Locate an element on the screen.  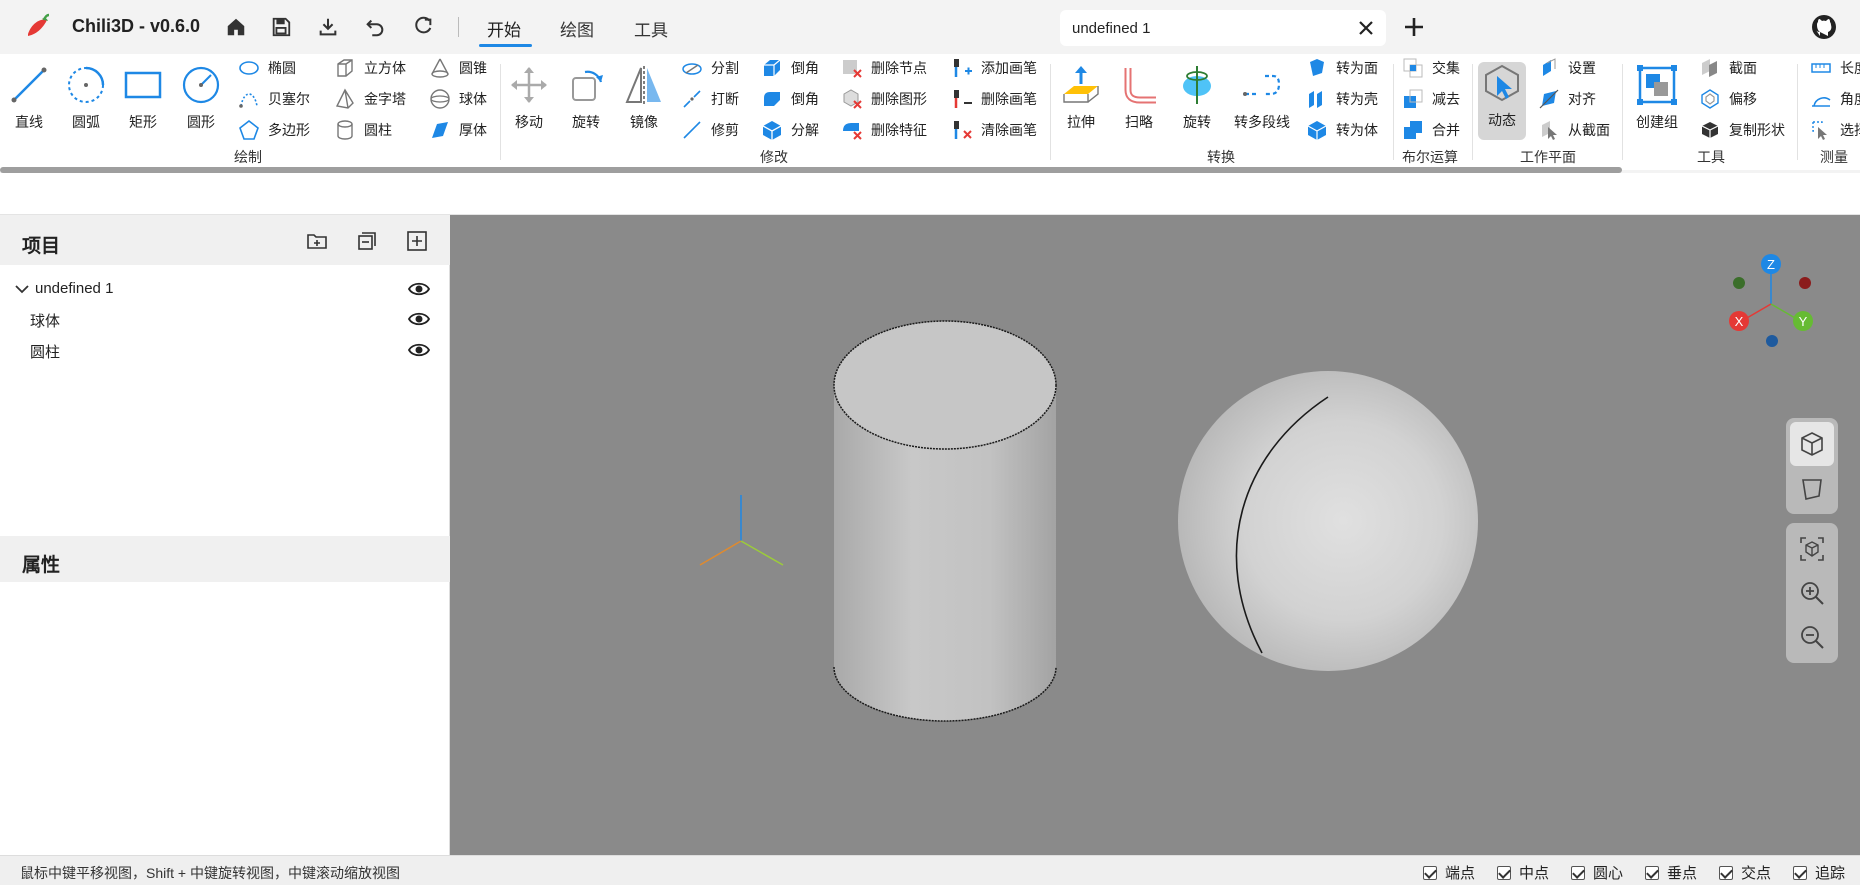
mirror-button: 镜像 is located at coordinates (644, 104).